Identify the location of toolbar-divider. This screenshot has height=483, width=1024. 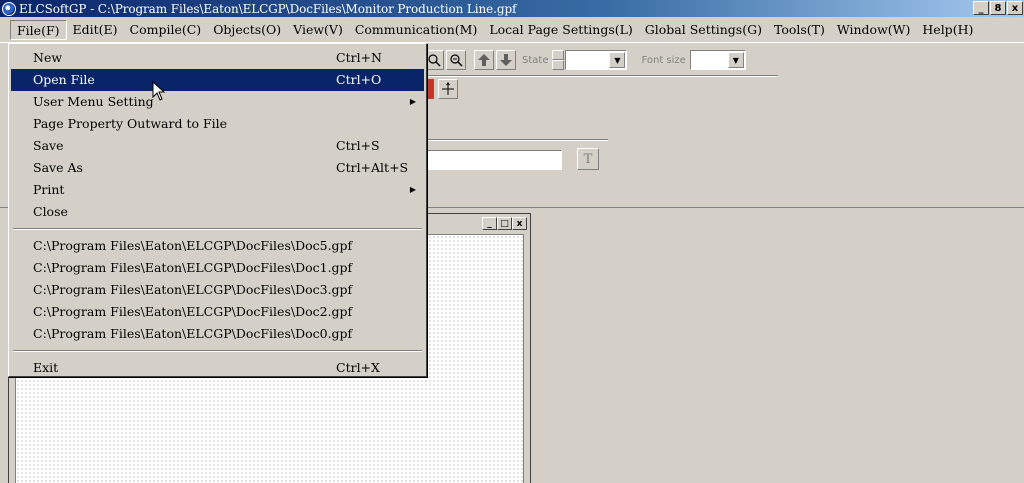
(601, 76).